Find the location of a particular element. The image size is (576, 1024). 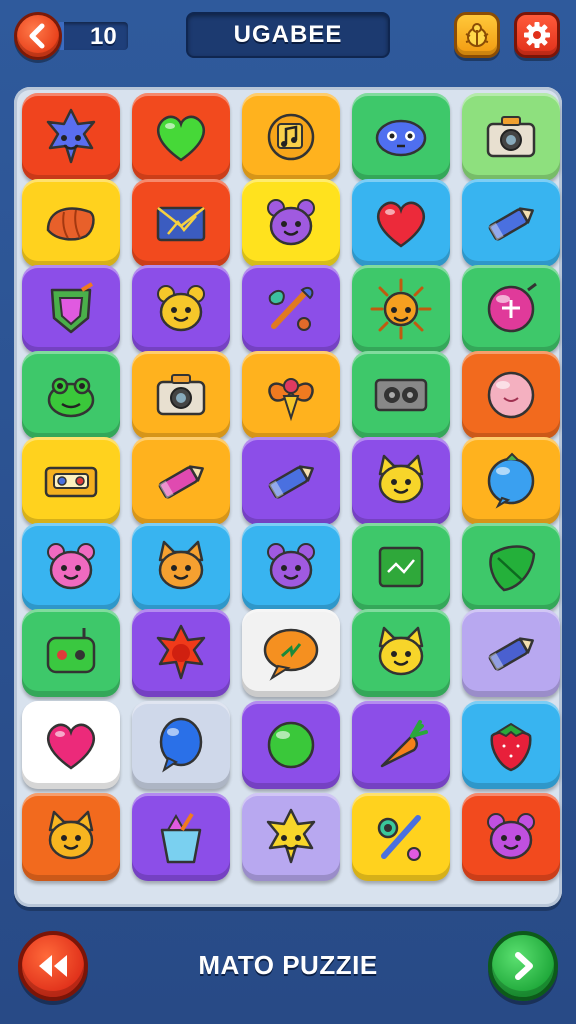

chevron-right-icon is located at coordinates (524, 966).